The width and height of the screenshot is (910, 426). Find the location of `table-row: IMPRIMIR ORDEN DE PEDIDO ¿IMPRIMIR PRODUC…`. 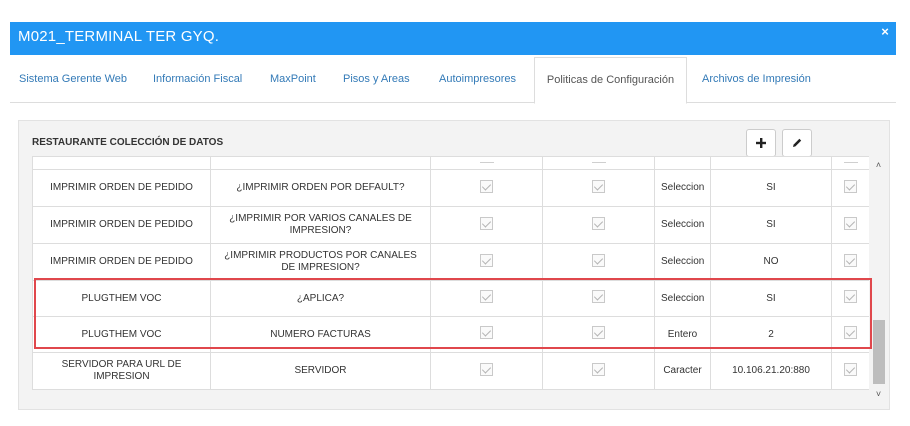

table-row: IMPRIMIR ORDEN DE PEDIDO ¿IMPRIMIR PRODUC… is located at coordinates (450, 262).